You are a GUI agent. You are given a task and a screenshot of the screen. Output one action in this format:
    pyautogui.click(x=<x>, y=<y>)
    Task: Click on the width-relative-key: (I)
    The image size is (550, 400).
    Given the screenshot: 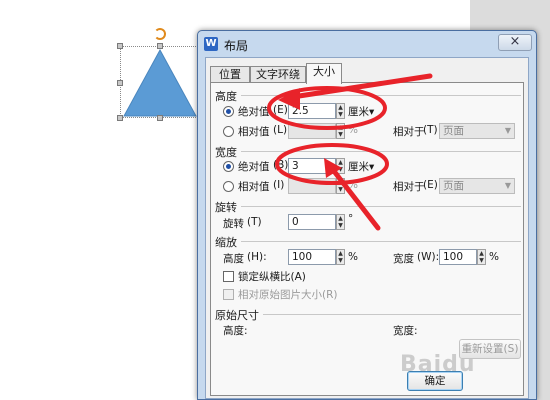 What is the action you would take?
    pyautogui.click(x=279, y=185)
    